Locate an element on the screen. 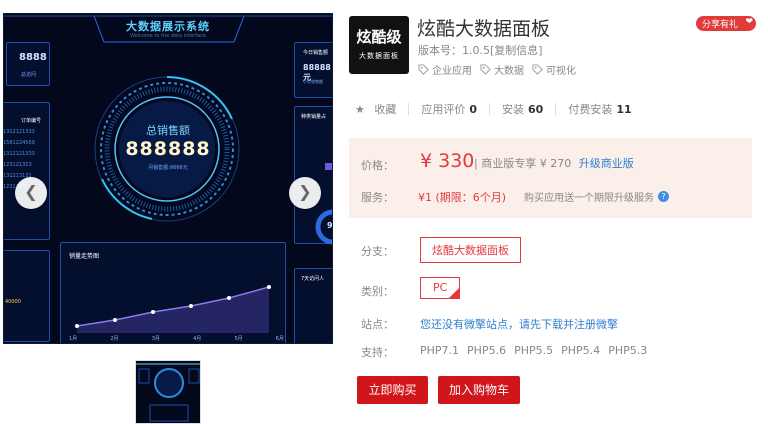  business-price: | 商业版专享 ¥ 270 is located at coordinates (523, 163).